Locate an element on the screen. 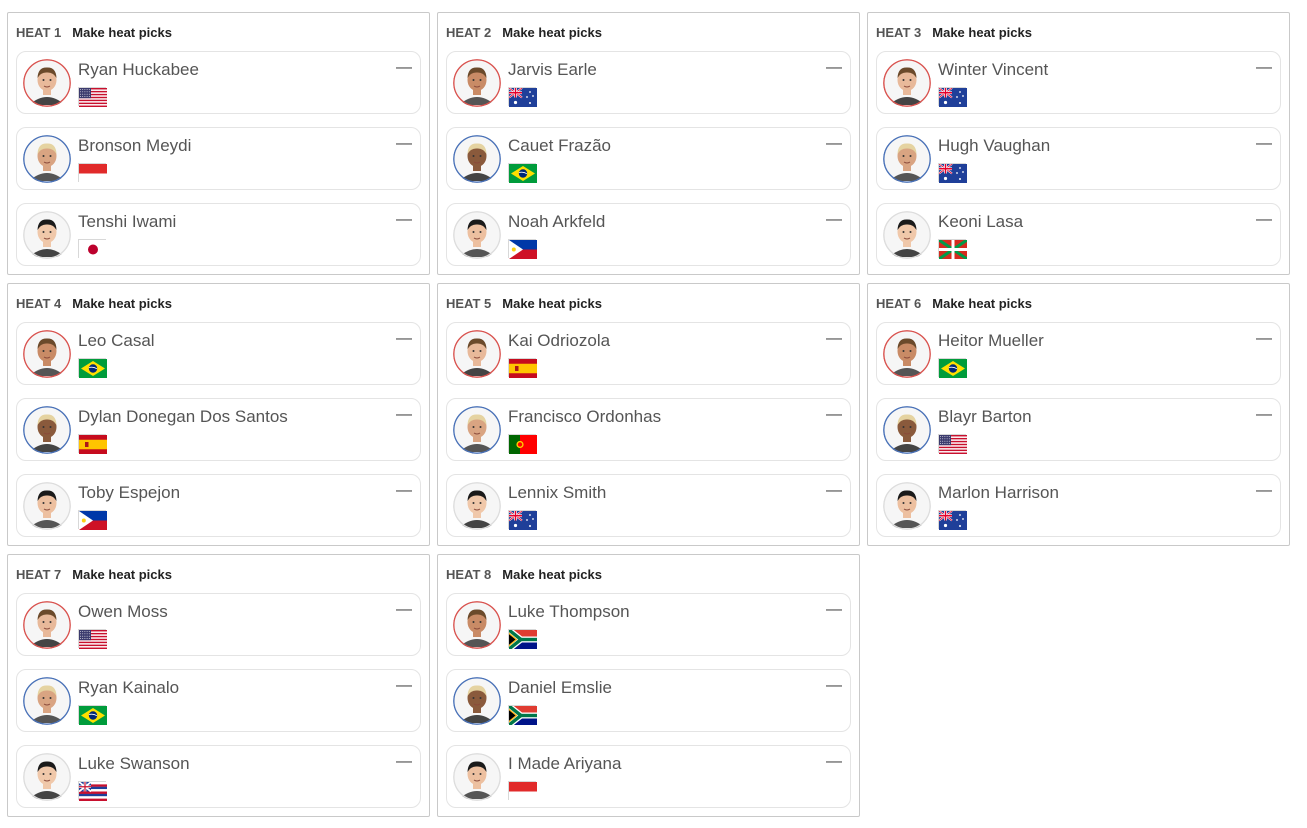 Image resolution: width=1307 pixels, height=828 pixels. surfer-card: Ryan Kainalo — is located at coordinates (218, 700).